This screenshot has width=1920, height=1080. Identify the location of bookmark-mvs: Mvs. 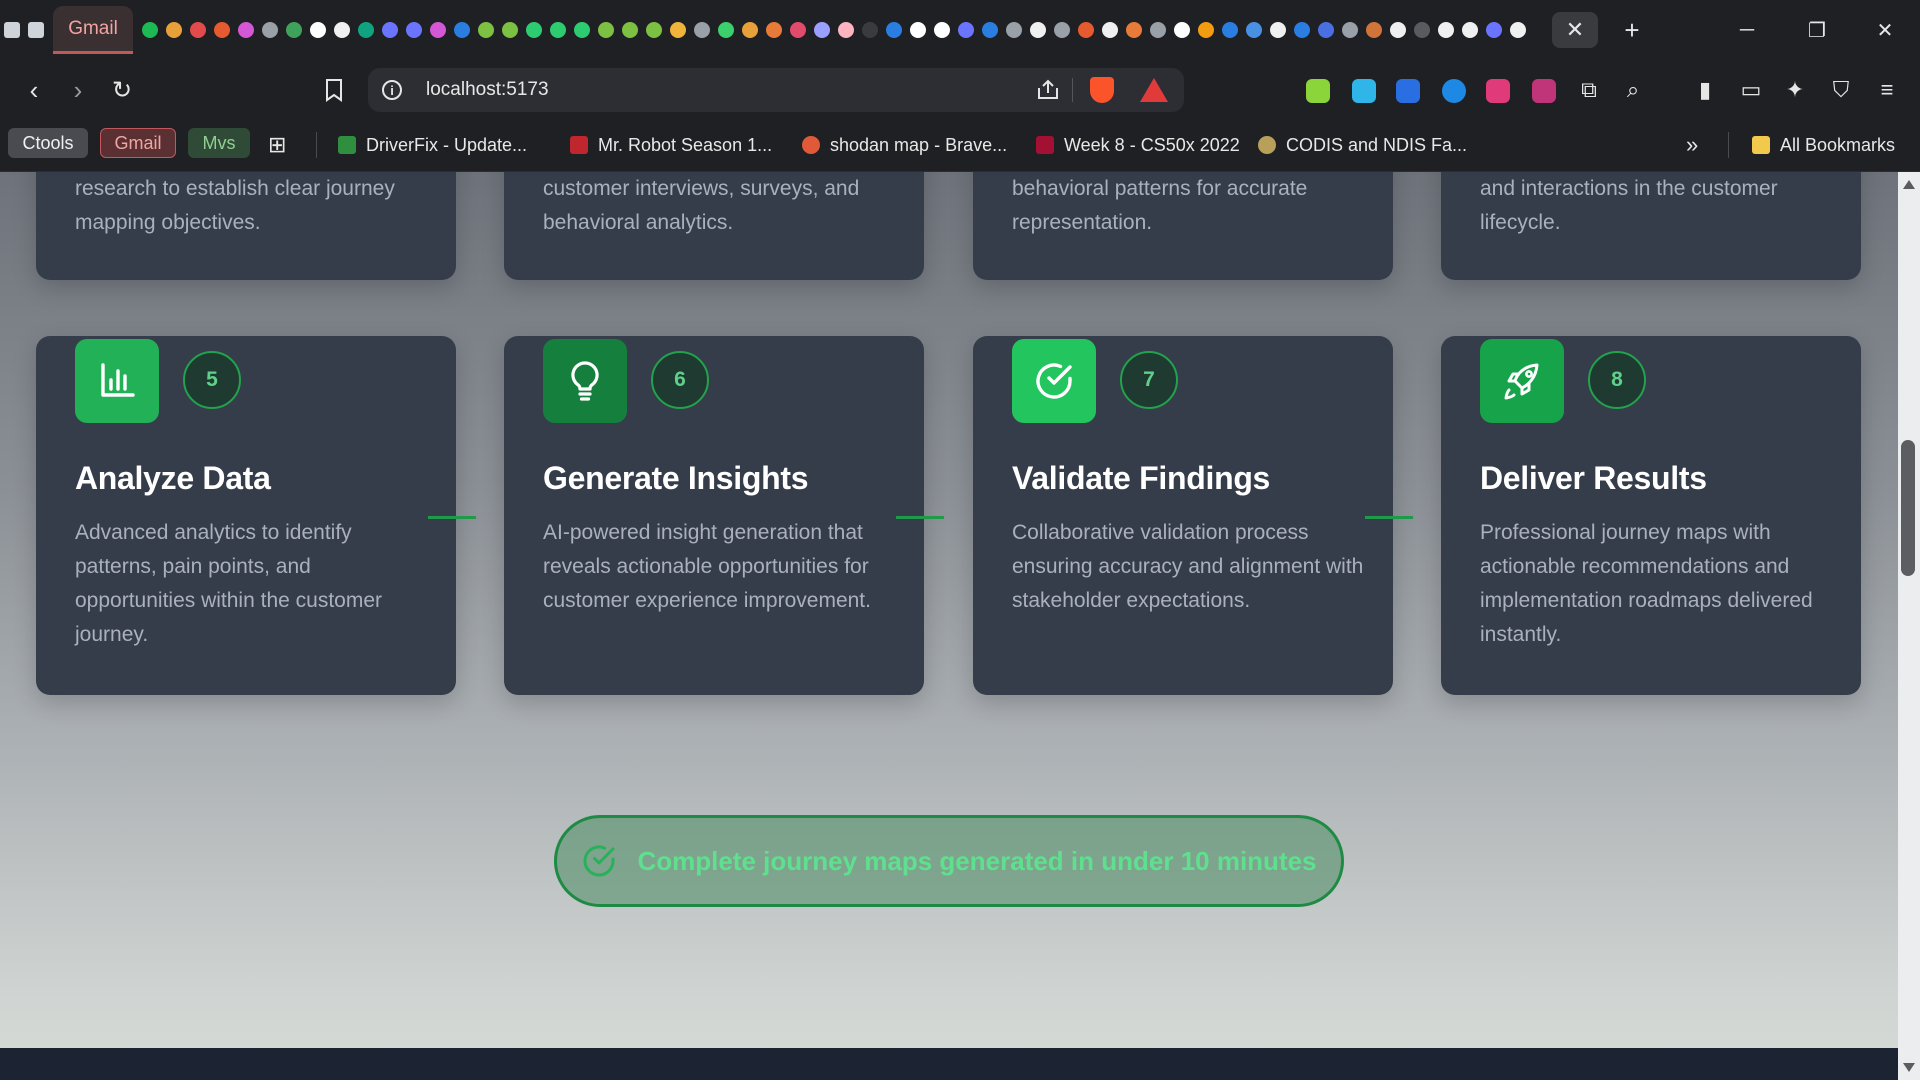
(219, 143).